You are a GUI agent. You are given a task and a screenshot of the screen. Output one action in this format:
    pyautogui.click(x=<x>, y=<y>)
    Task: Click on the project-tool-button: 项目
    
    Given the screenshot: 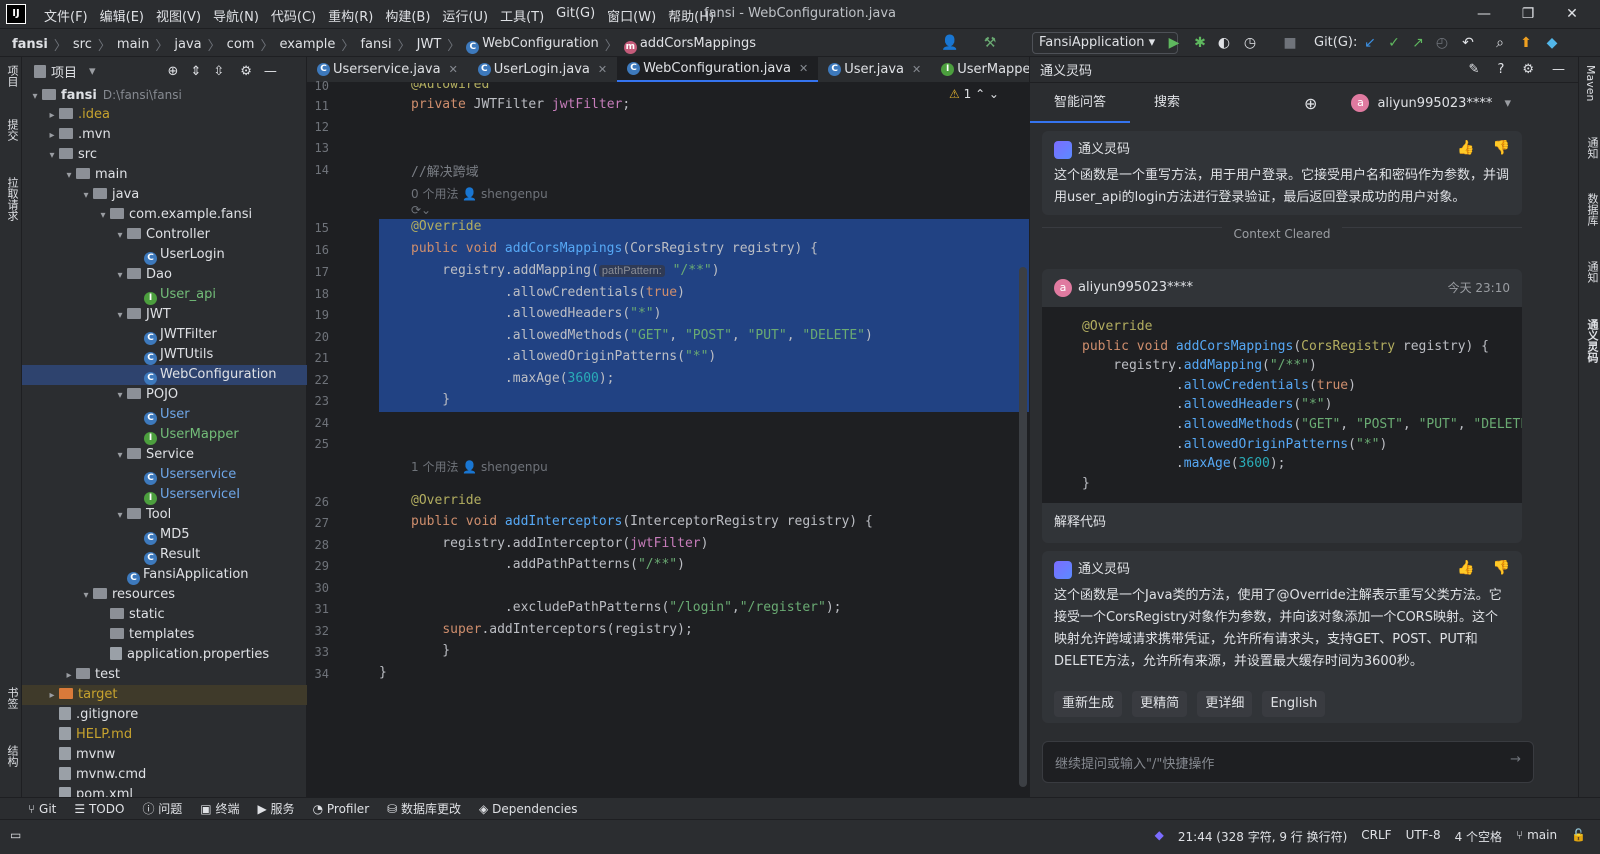 What is the action you would take?
    pyautogui.click(x=12, y=76)
    